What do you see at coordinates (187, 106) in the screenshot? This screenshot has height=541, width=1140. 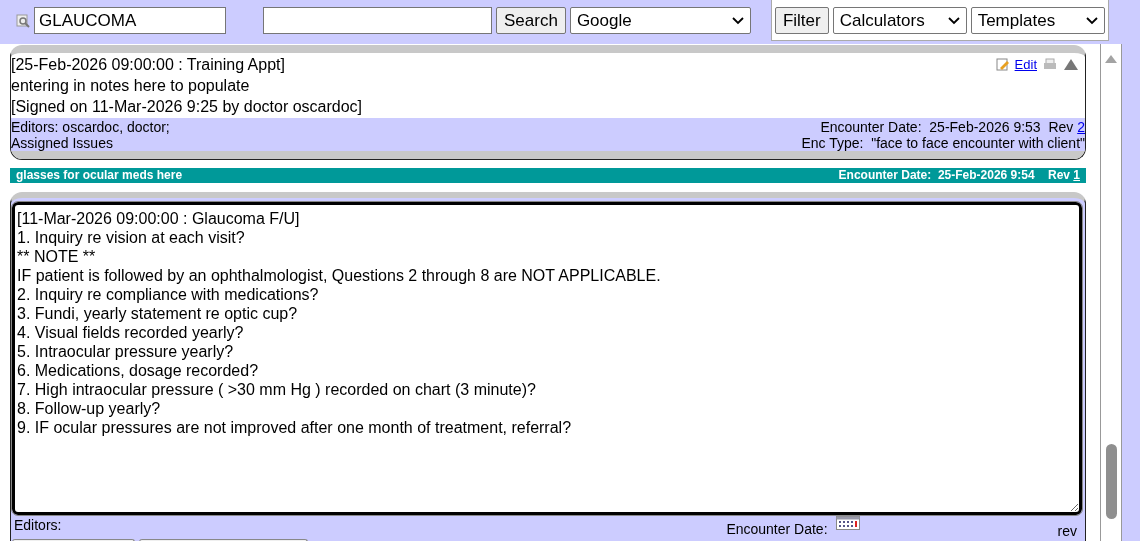 I see `note-text: [Signed on 11-Mar-2026 9:25 by doctor oscardoc]` at bounding box center [187, 106].